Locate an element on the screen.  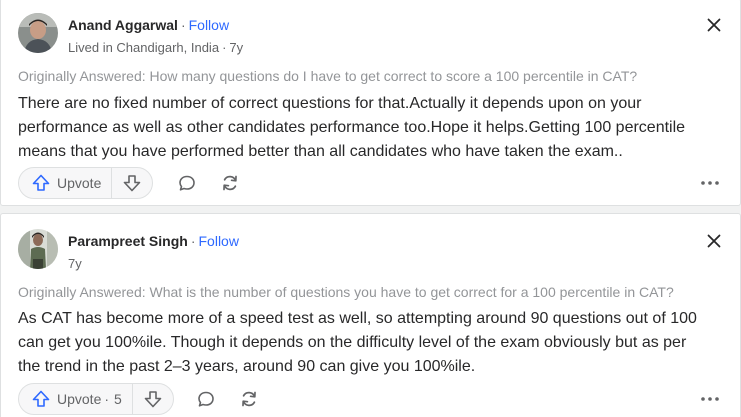
author-credential: Lived in Chandigarh, India is located at coordinates (143, 47).